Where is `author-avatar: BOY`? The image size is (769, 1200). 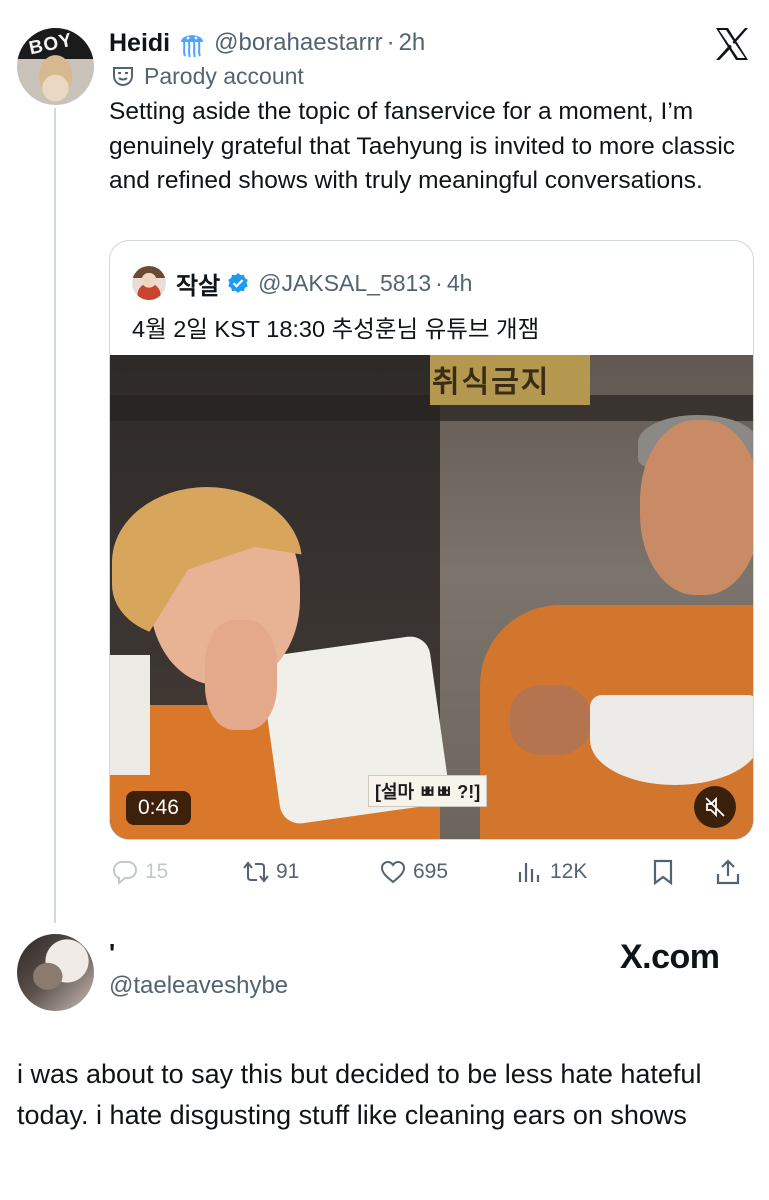 author-avatar: BOY is located at coordinates (55, 66).